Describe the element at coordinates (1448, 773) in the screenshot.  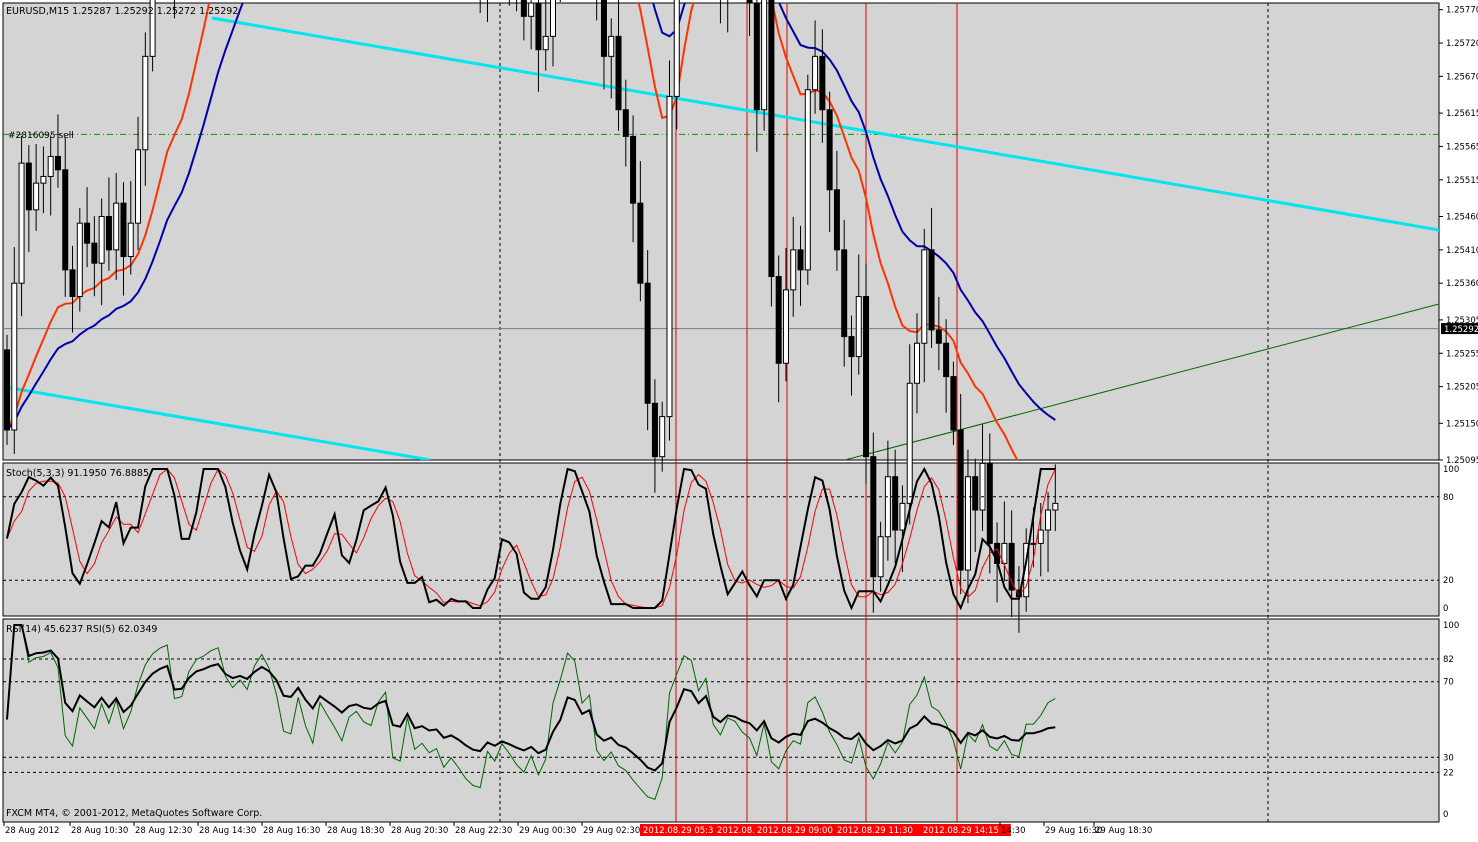
I see `rsi-axis-label: 22` at that location.